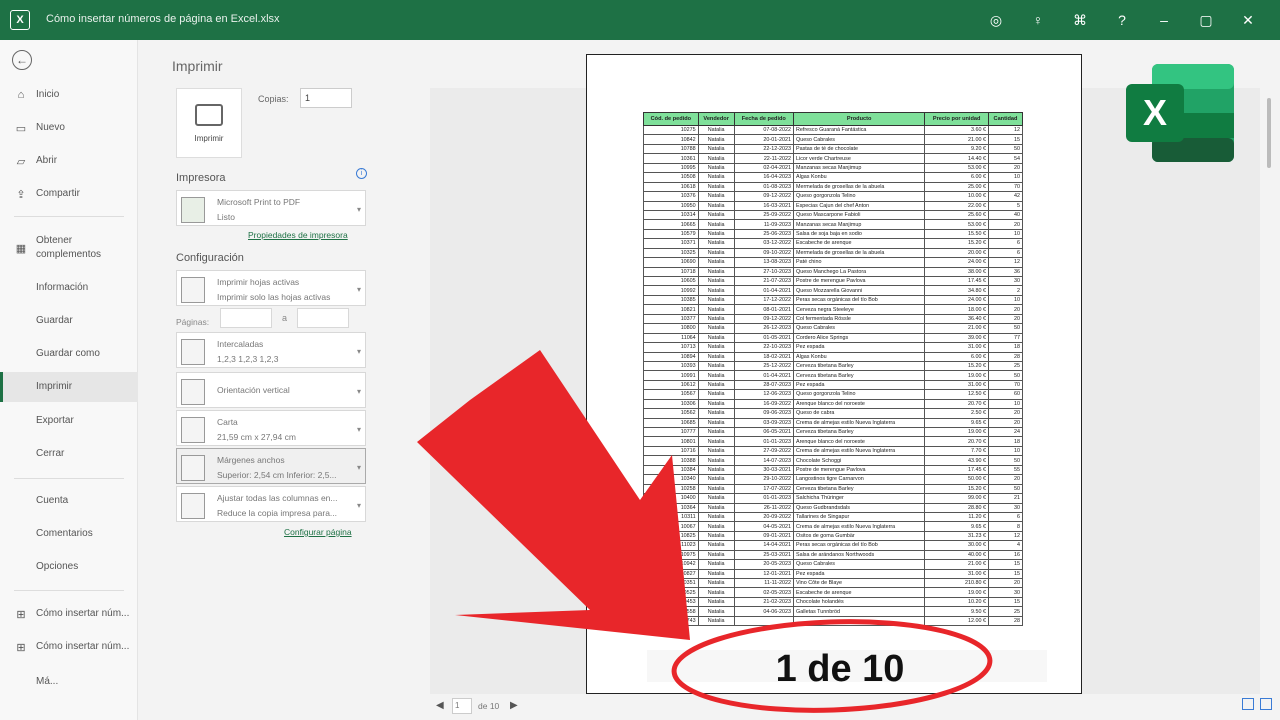 The width and height of the screenshot is (1280, 720). Describe the element at coordinates (69, 248) in the screenshot. I see `sidebar-item-complementos: ▦ Obtener complementos` at that location.